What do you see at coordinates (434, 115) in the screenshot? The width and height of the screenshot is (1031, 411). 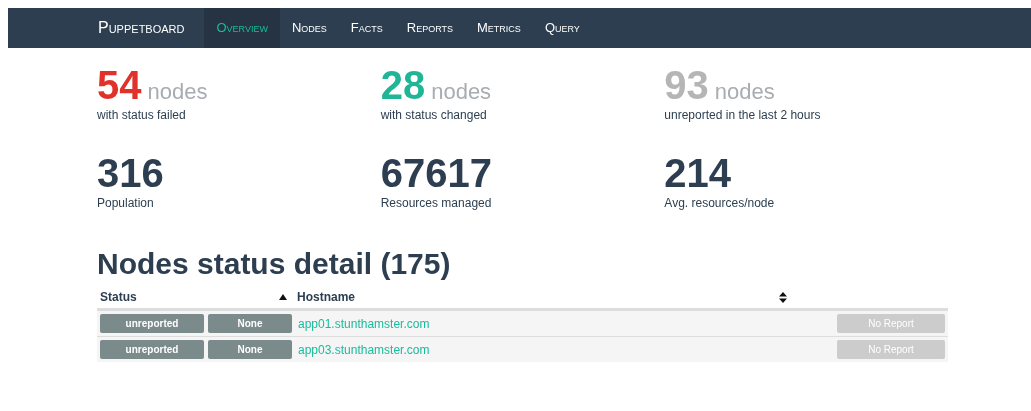 I see `stat-caption: with status changed` at bounding box center [434, 115].